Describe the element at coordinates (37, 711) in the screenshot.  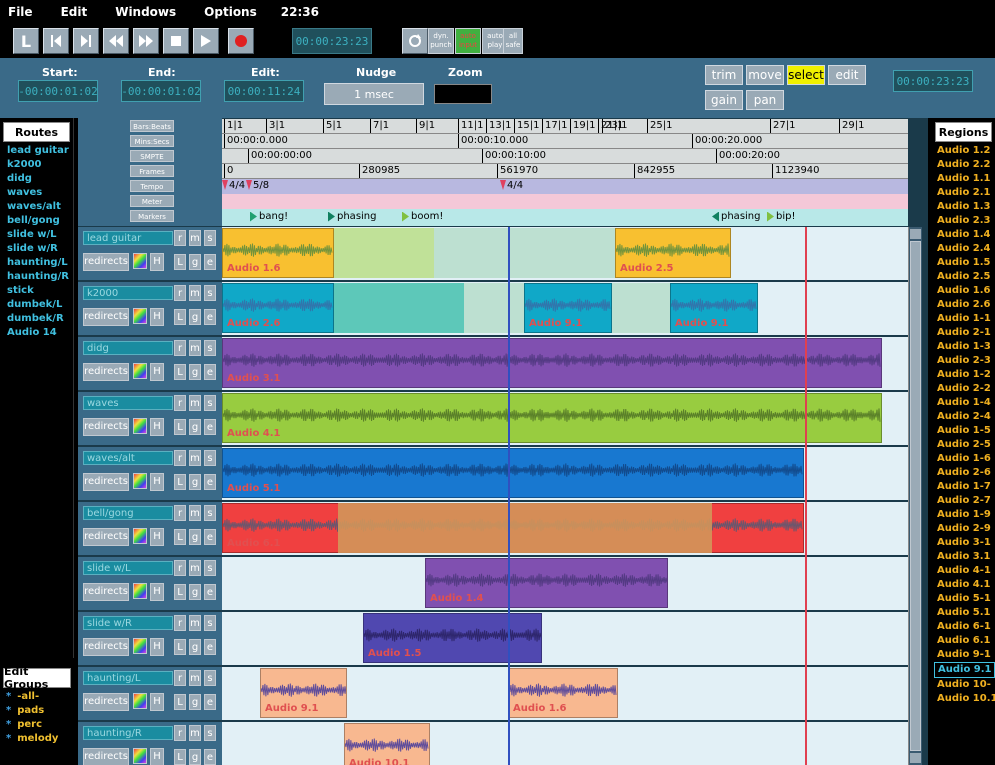
I see `edit-group-item: * pads` at that location.